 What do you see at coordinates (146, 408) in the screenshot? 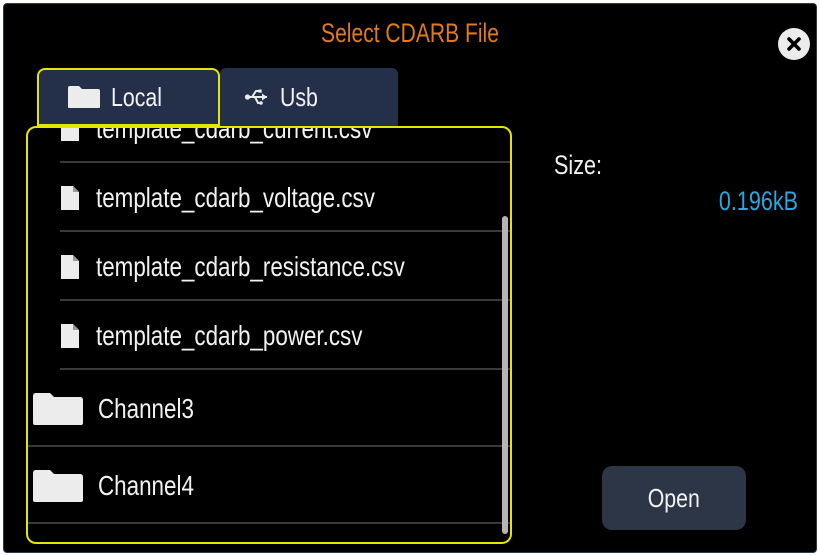
I see `folder-name: Channel3` at bounding box center [146, 408].